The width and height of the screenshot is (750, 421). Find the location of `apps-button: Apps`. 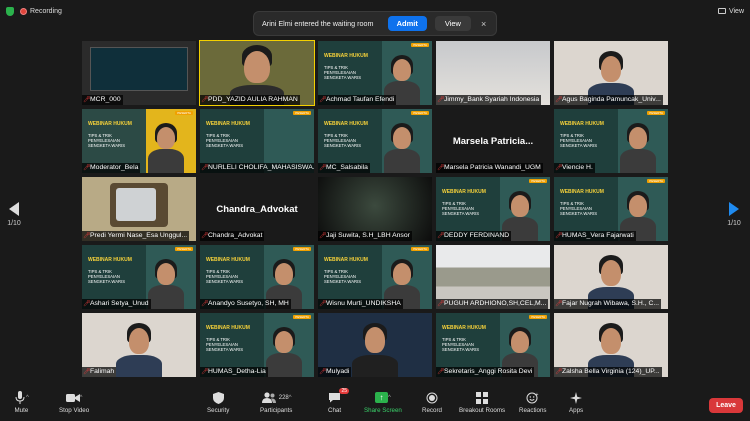

apps-button: Apps is located at coordinates (576, 402).